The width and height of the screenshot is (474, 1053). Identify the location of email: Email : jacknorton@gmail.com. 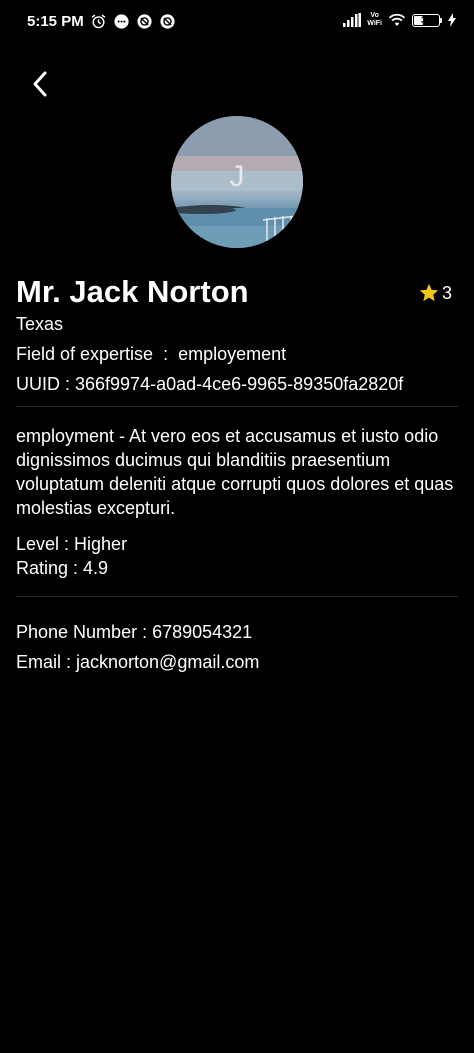
(137, 662).